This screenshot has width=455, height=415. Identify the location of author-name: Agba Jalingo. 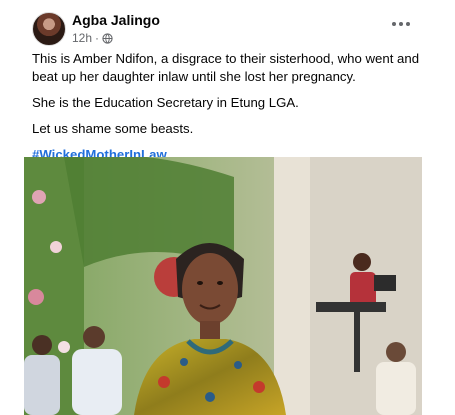
(116, 20).